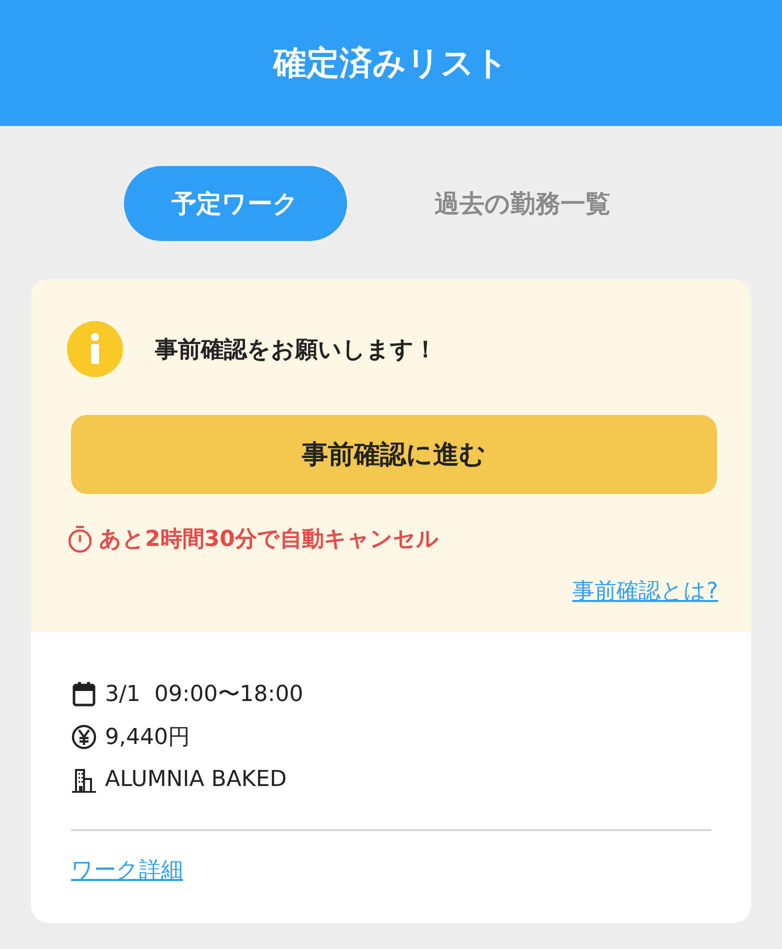 The image size is (782, 949). I want to click on notice-message: 事前確認をお願いします！, so click(296, 350).